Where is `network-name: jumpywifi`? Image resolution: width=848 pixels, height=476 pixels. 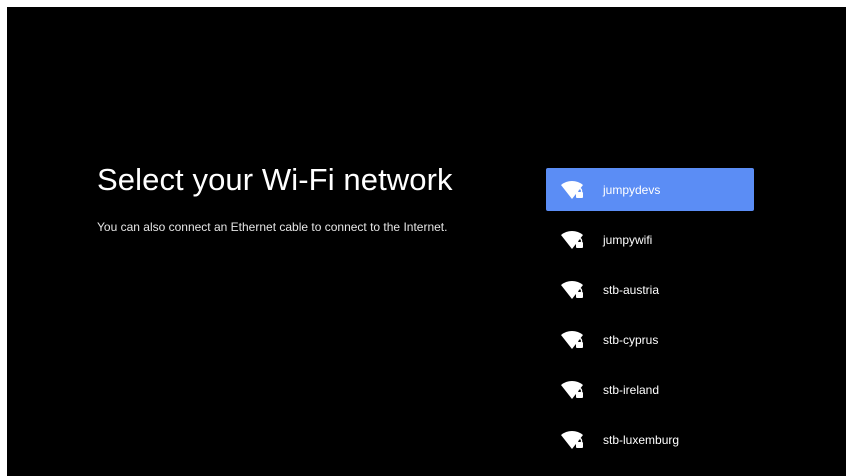
network-name: jumpywifi is located at coordinates (628, 239).